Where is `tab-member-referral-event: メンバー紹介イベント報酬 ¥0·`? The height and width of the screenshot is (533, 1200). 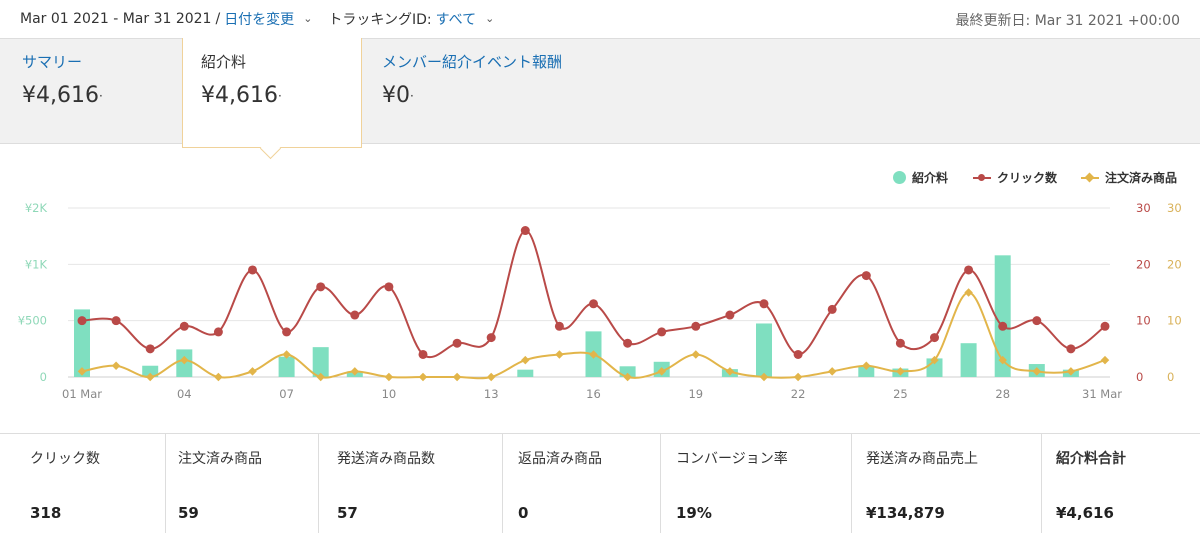 tab-member-referral-event: メンバー紹介イベント報酬 ¥0· is located at coordinates (512, 91).